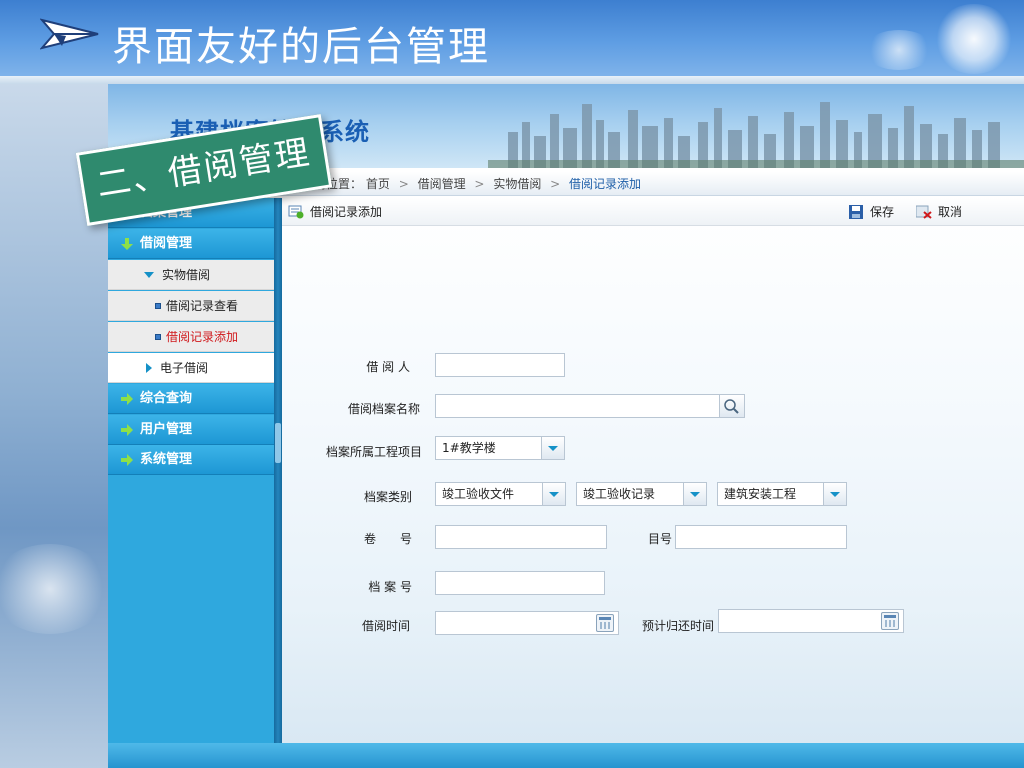  What do you see at coordinates (387, 539) in the screenshot?
I see `volume-label: 卷 号` at bounding box center [387, 539].